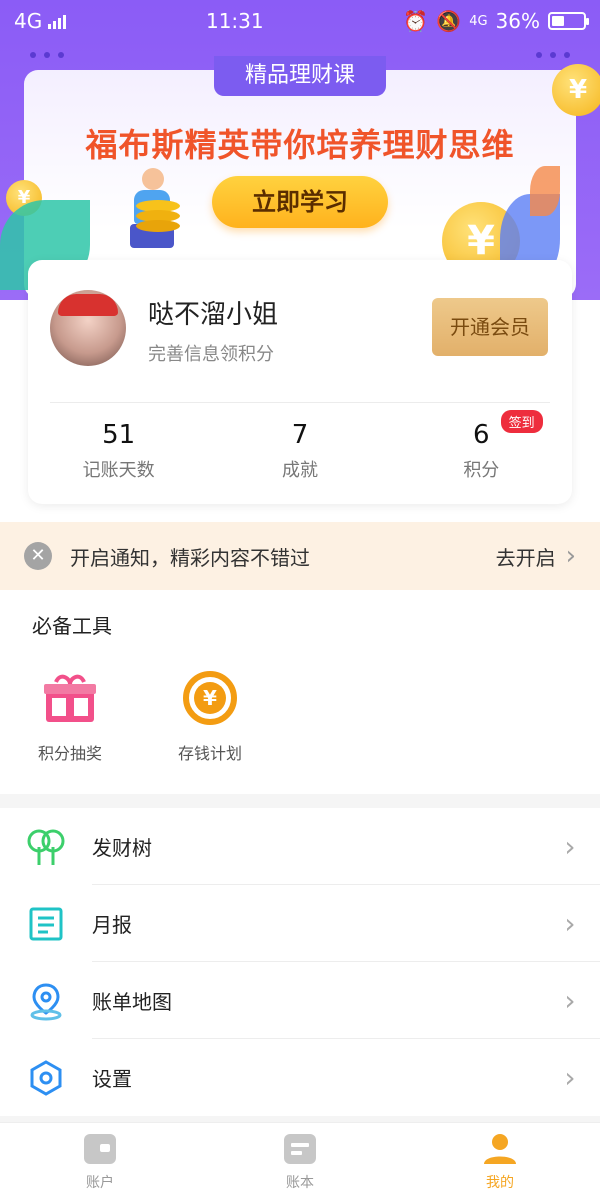 The height and width of the screenshot is (1200, 600). Describe the element at coordinates (481, 435) in the screenshot. I see `stat-value: 6` at that location.